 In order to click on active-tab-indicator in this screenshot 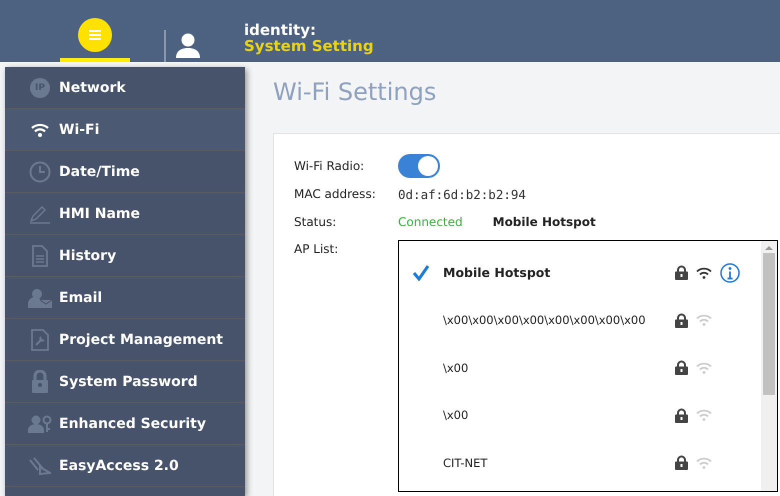, I will do `click(95, 60)`.